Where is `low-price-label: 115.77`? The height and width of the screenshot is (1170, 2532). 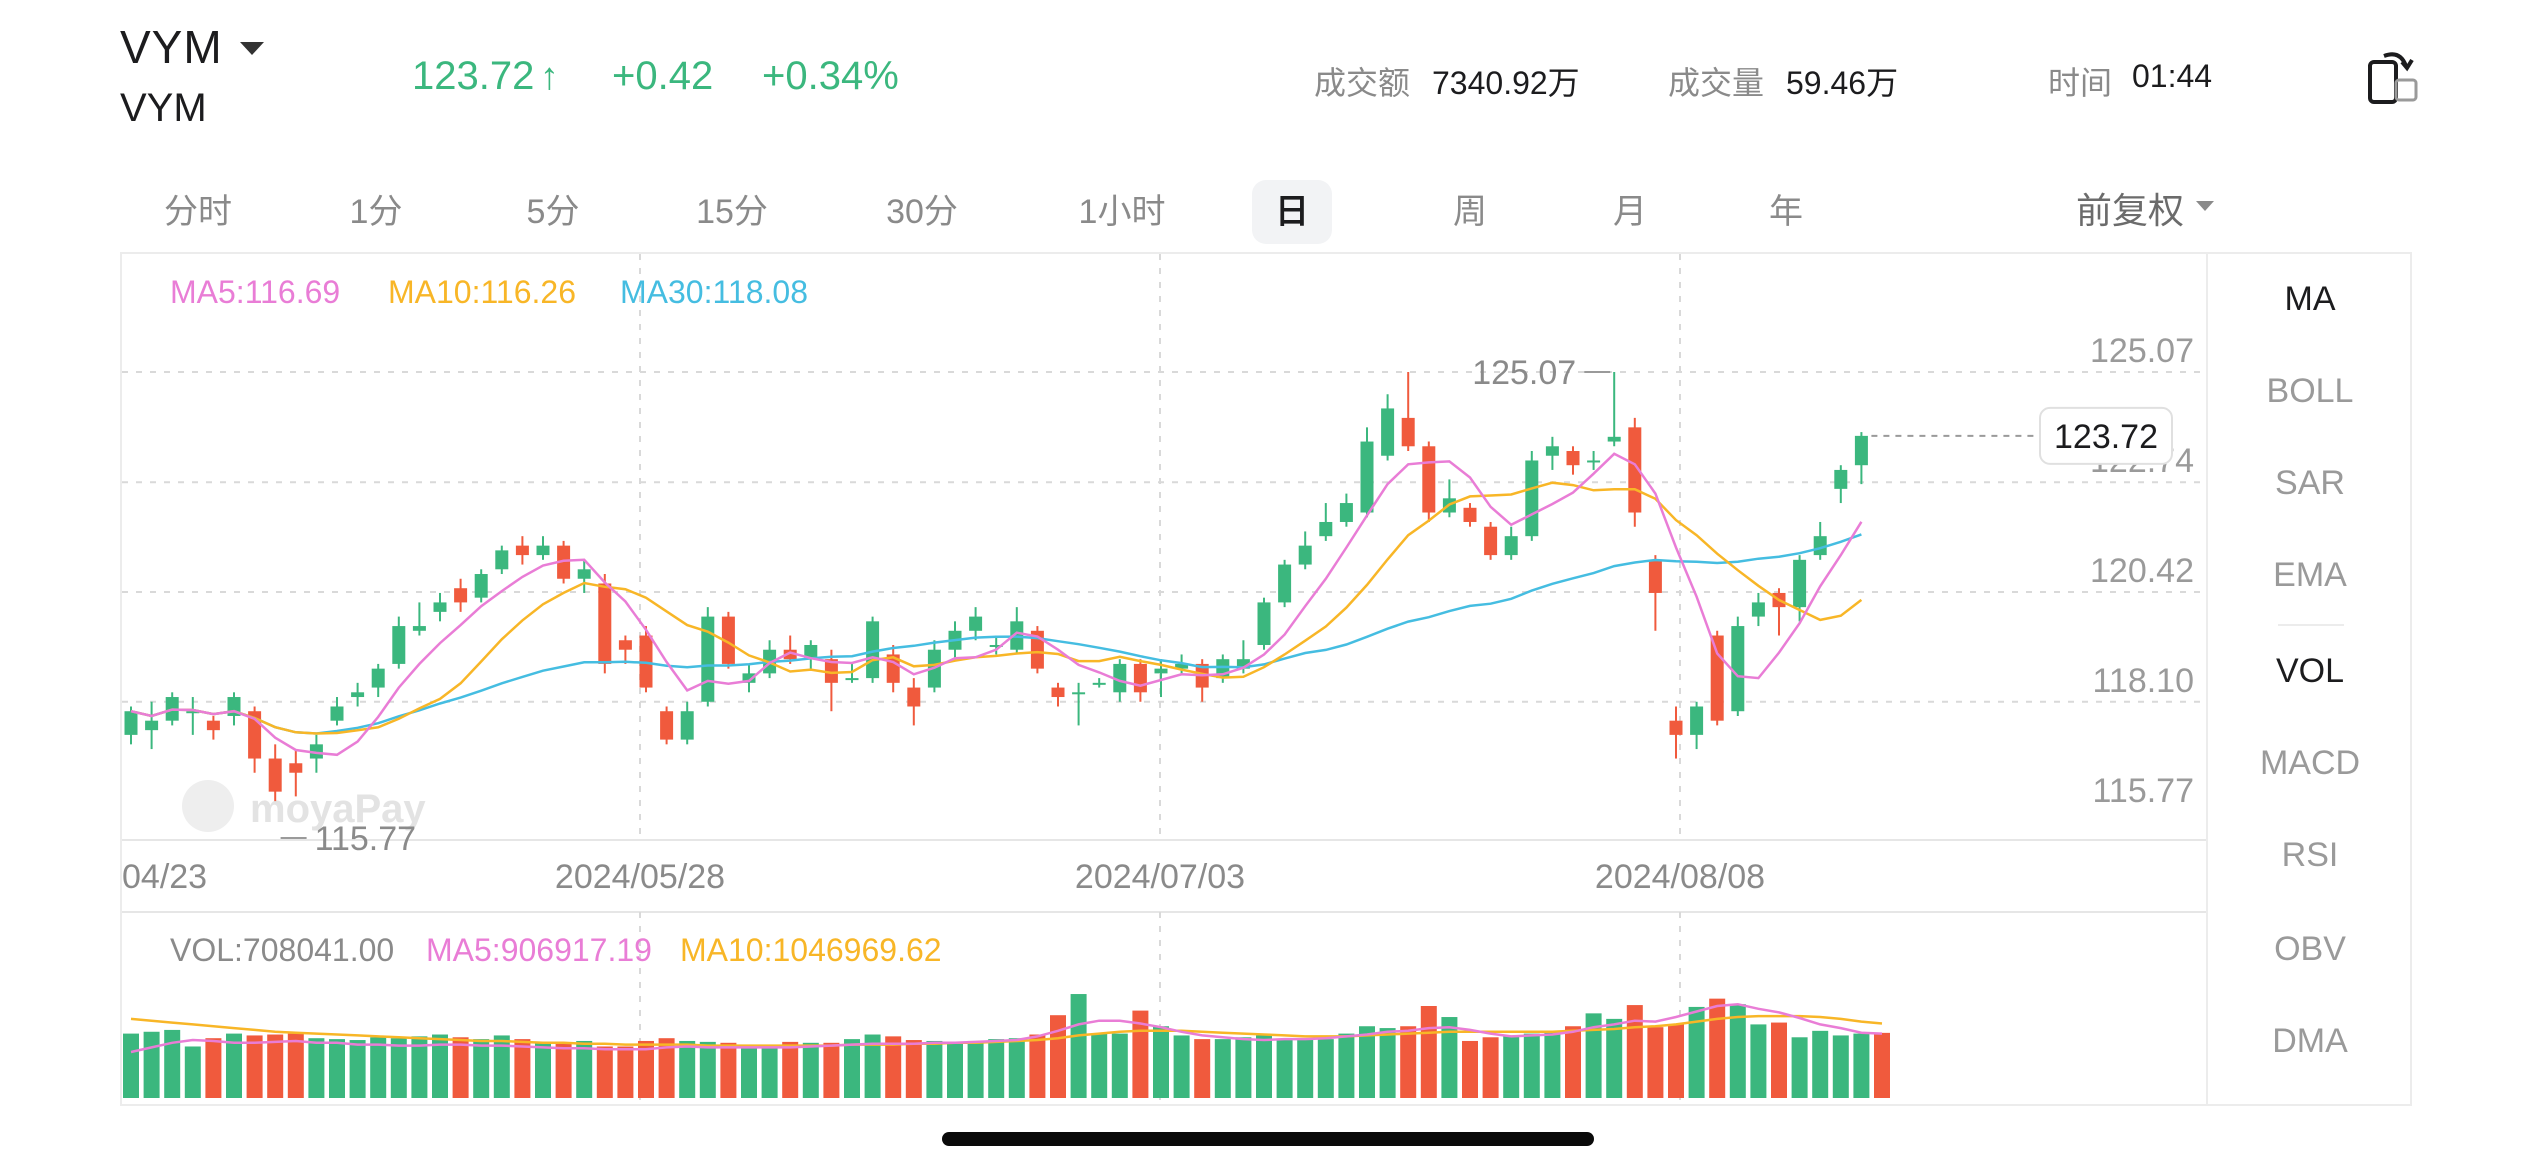 low-price-label: 115.77 is located at coordinates (365, 839).